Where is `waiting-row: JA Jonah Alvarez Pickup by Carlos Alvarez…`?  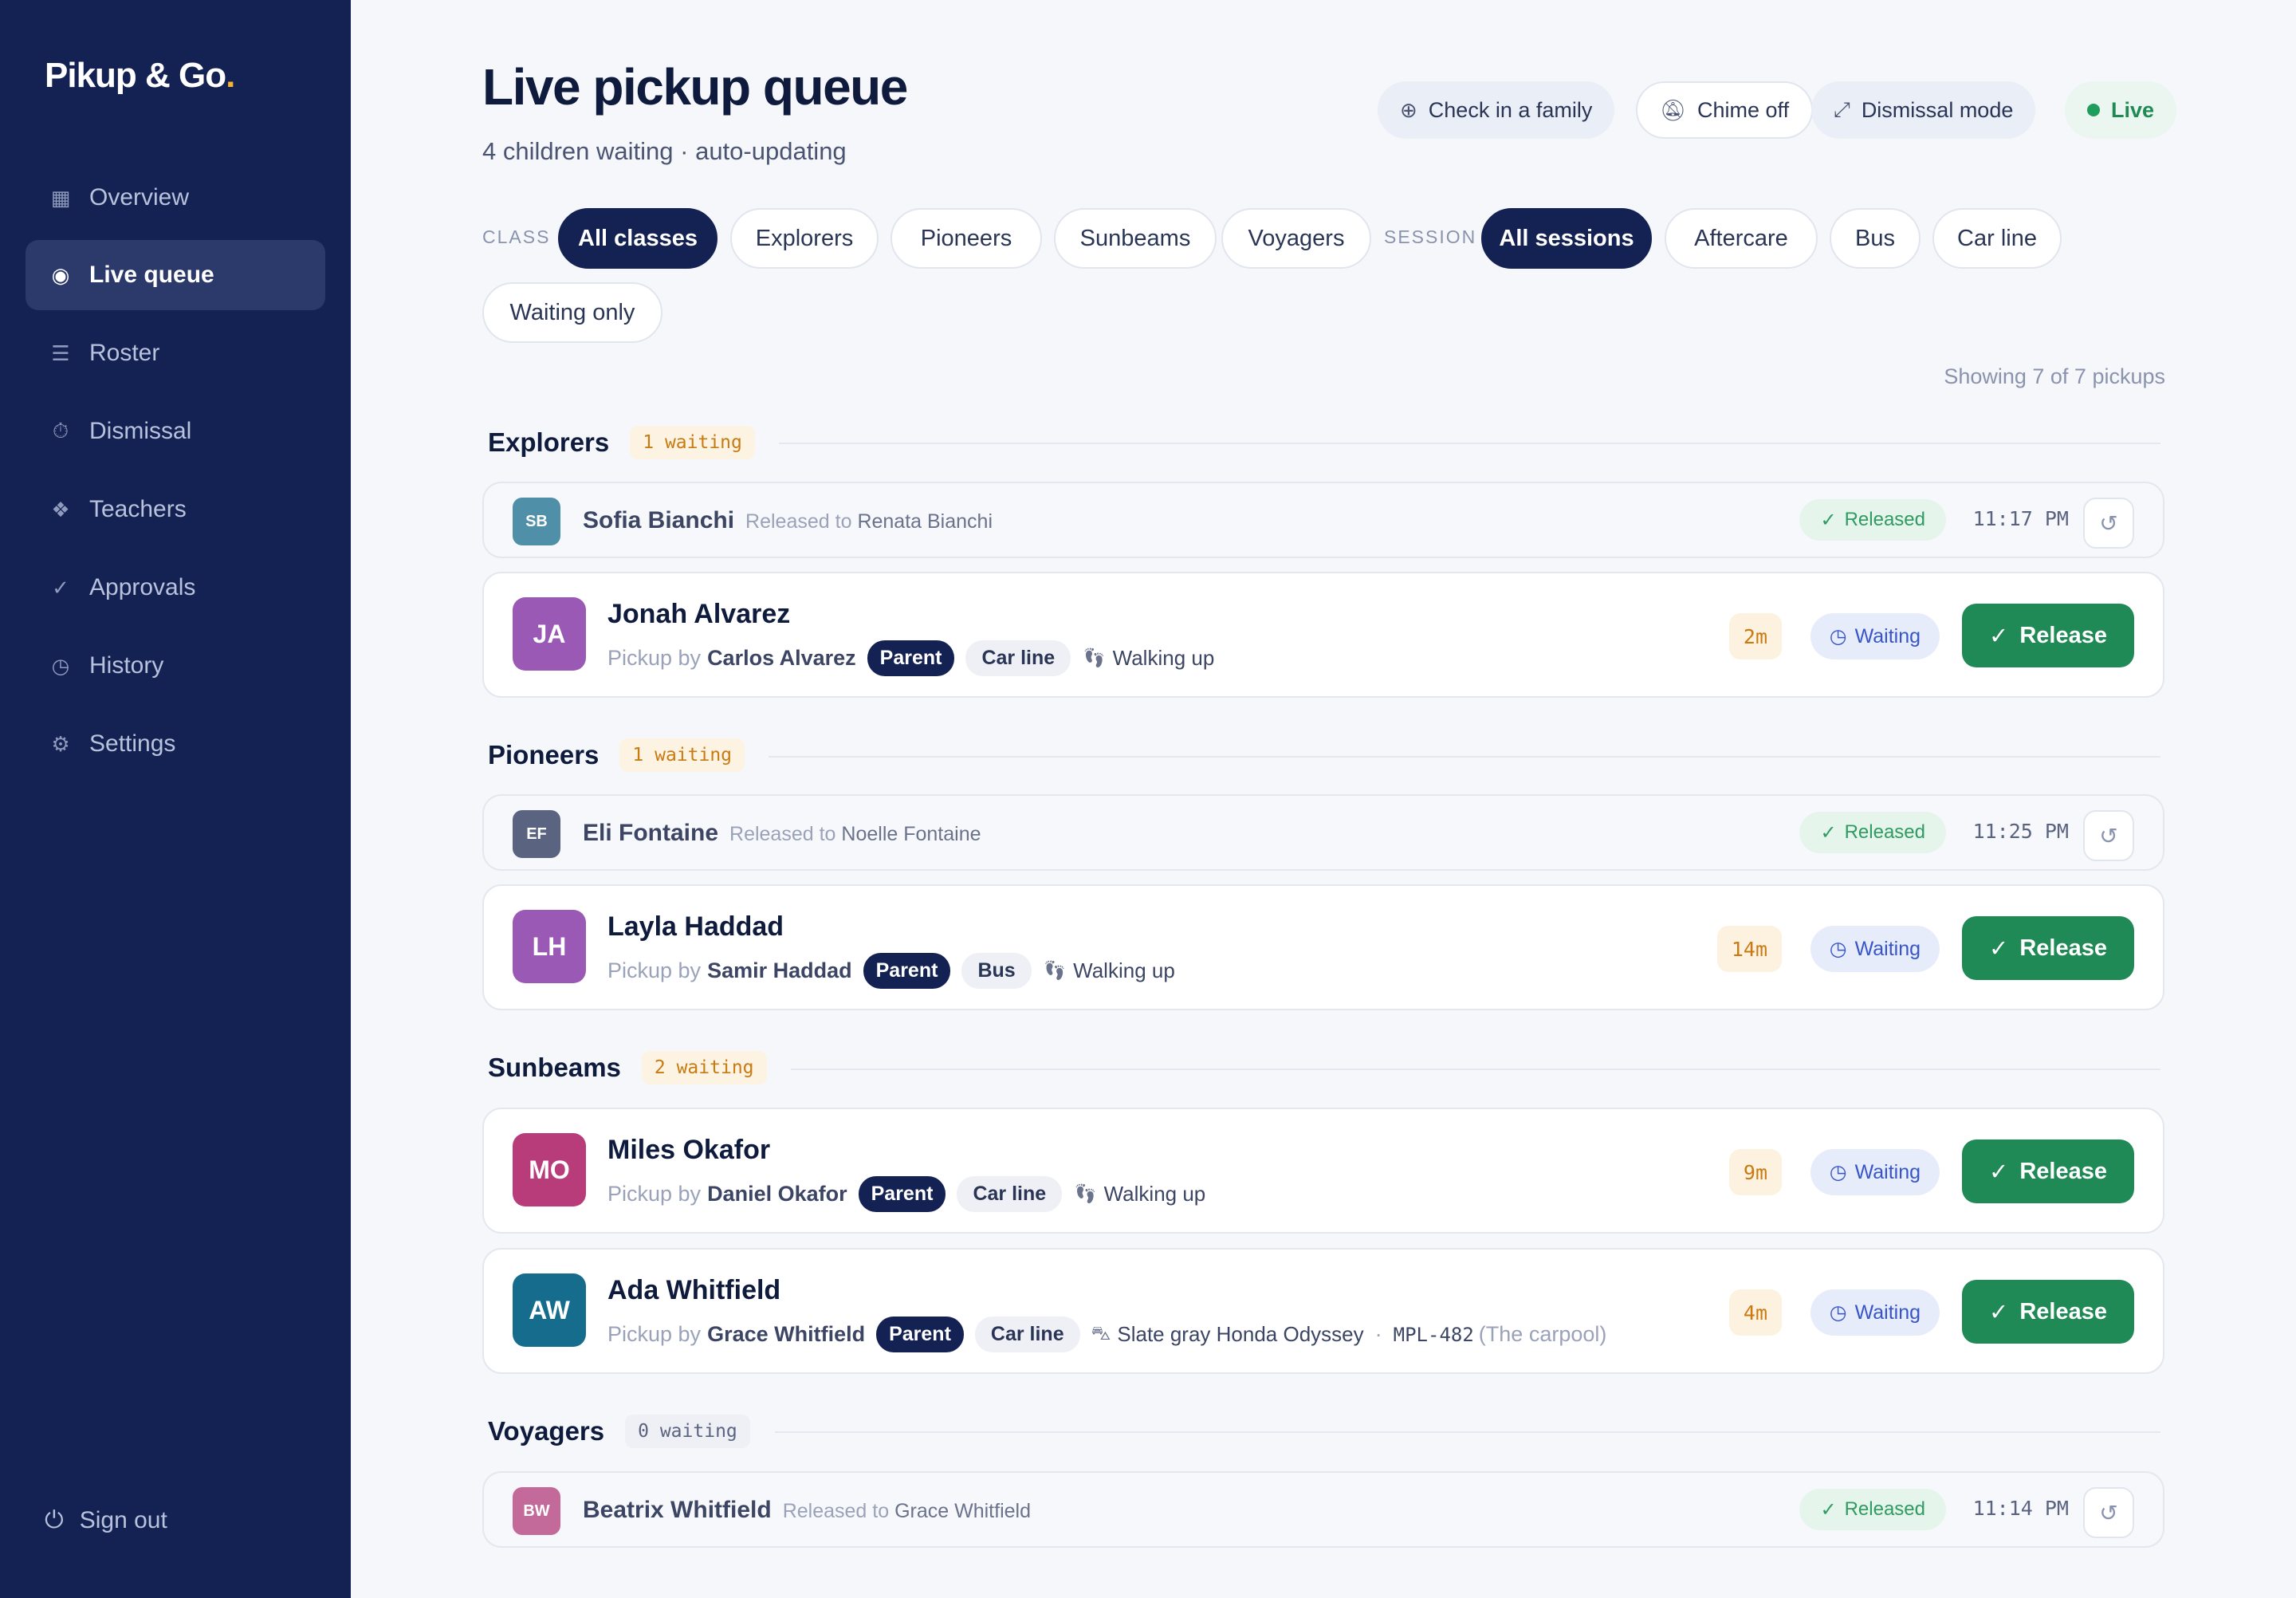 waiting-row: JA Jonah Alvarez Pickup by Carlos Alvarez… is located at coordinates (1323, 635).